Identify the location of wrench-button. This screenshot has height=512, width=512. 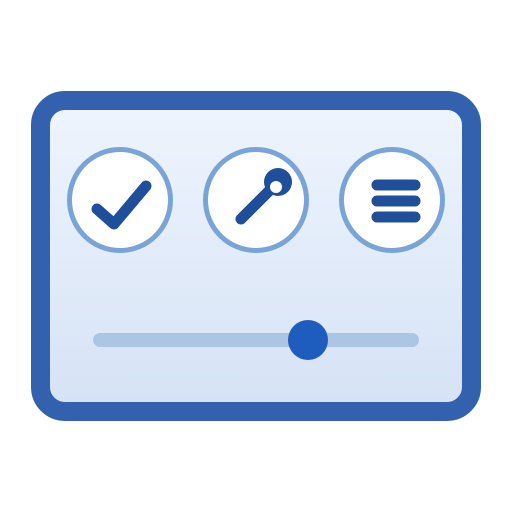
(256, 200).